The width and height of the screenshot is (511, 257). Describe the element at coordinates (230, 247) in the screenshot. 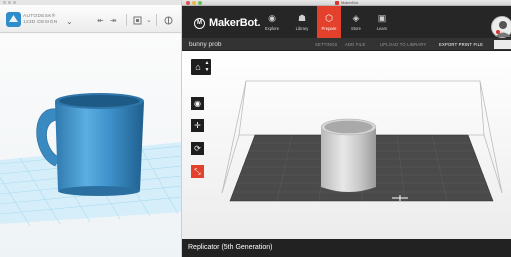

I see `printer-name: Replicator (5th Generation)` at that location.